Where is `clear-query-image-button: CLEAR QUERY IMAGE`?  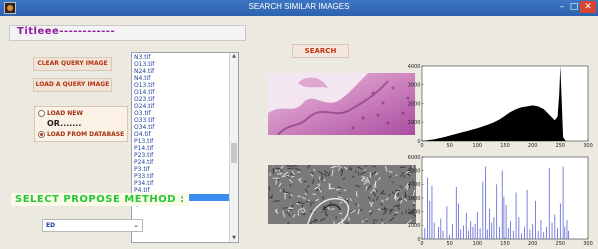
clear-query-image-button: CLEAR QUERY IMAGE is located at coordinates (72, 64).